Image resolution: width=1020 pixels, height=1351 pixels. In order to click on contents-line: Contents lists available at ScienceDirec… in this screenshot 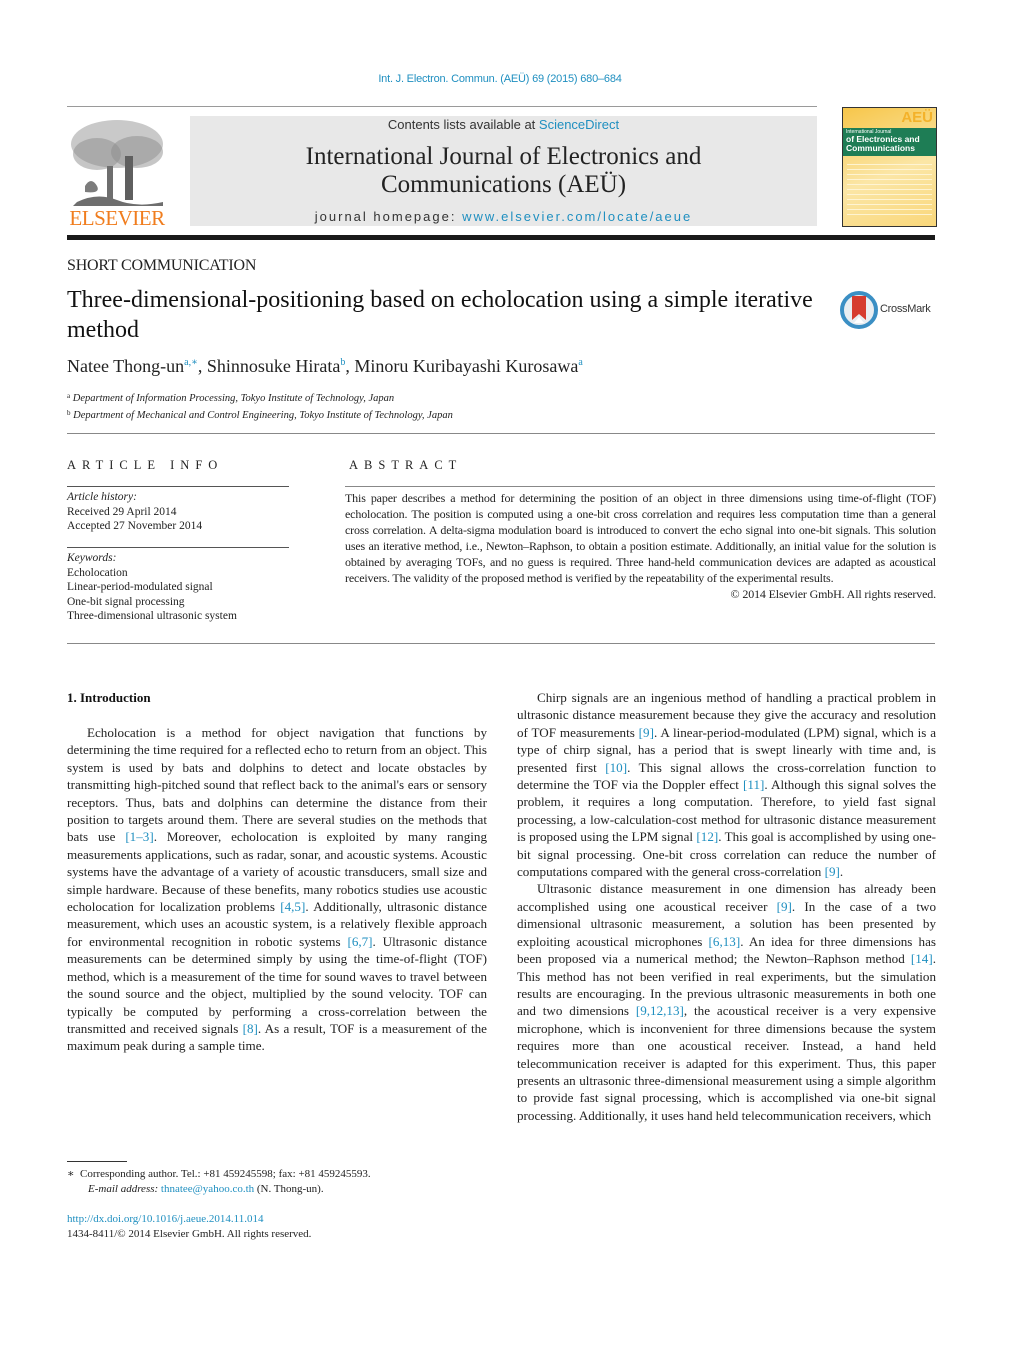, I will do `click(503, 124)`.